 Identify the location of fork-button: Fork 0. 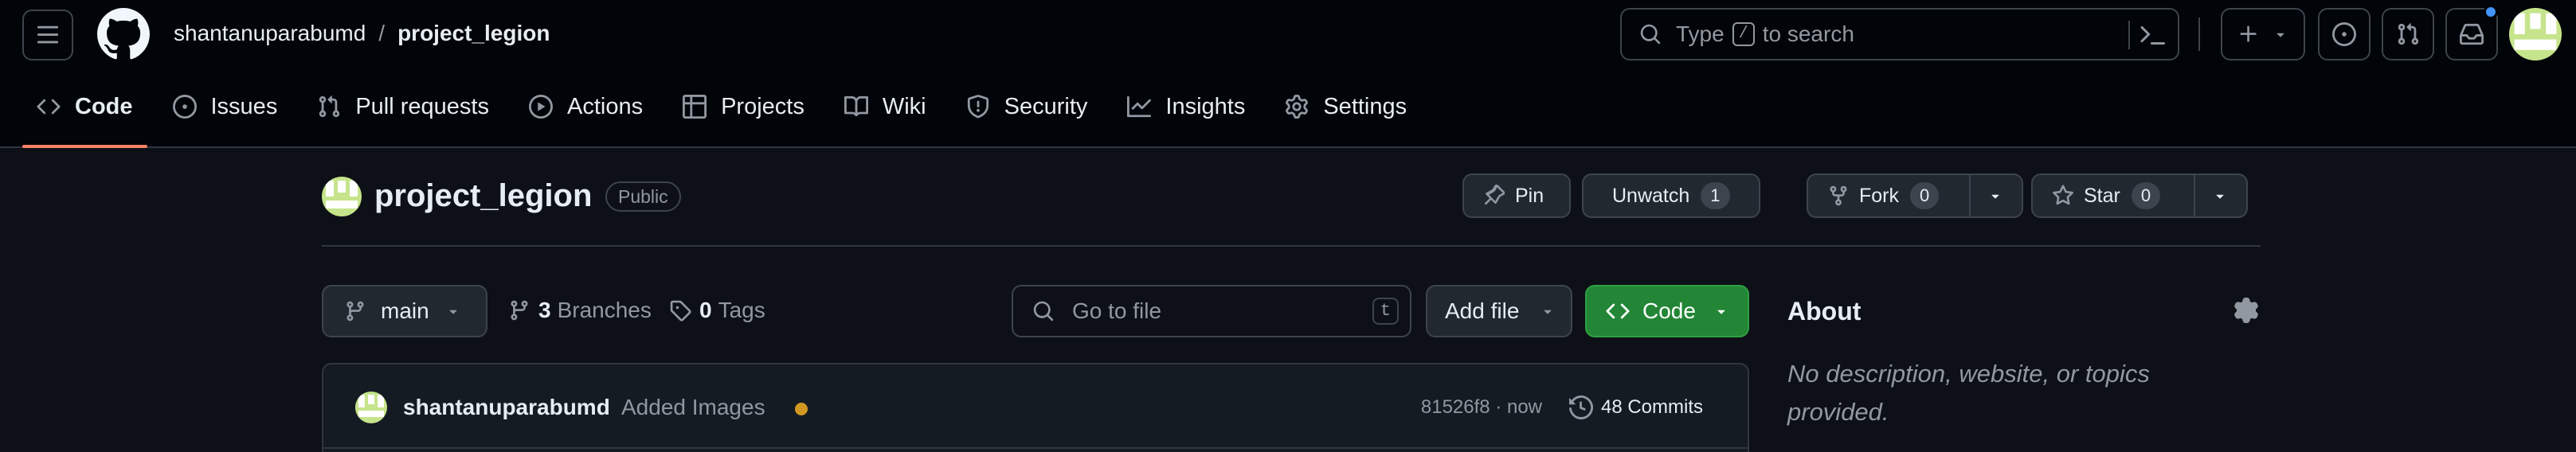
(1888, 195).